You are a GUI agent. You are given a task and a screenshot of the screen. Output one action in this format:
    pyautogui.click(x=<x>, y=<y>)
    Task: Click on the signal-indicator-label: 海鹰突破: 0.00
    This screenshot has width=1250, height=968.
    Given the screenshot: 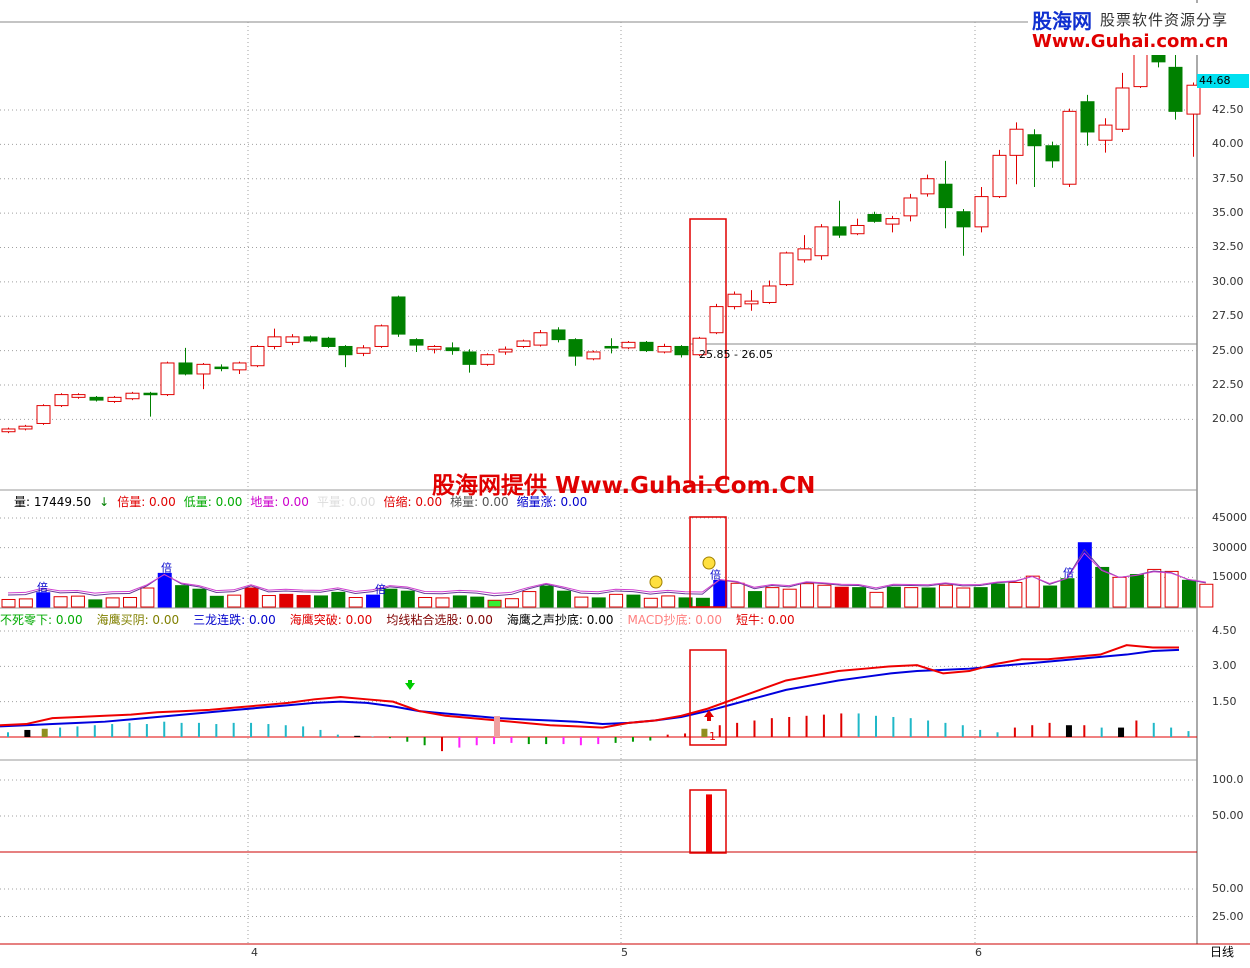 What is the action you would take?
    pyautogui.click(x=331, y=620)
    